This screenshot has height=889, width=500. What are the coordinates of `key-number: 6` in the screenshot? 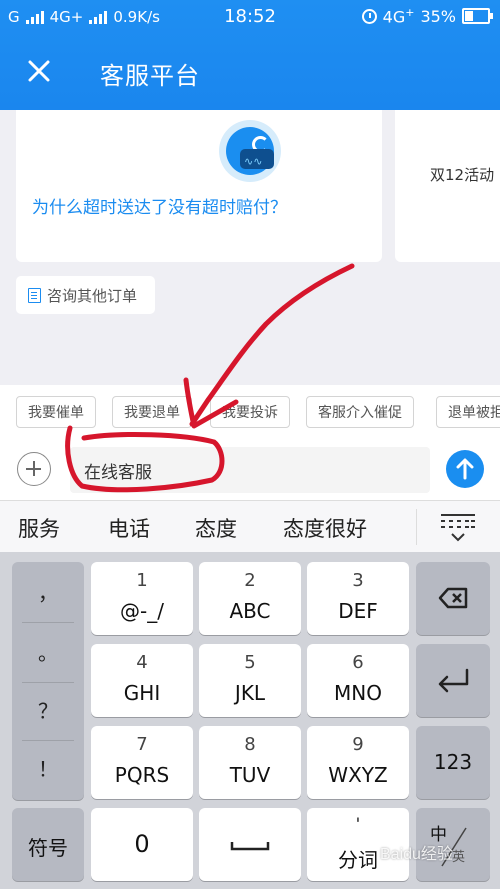 It's located at (358, 662).